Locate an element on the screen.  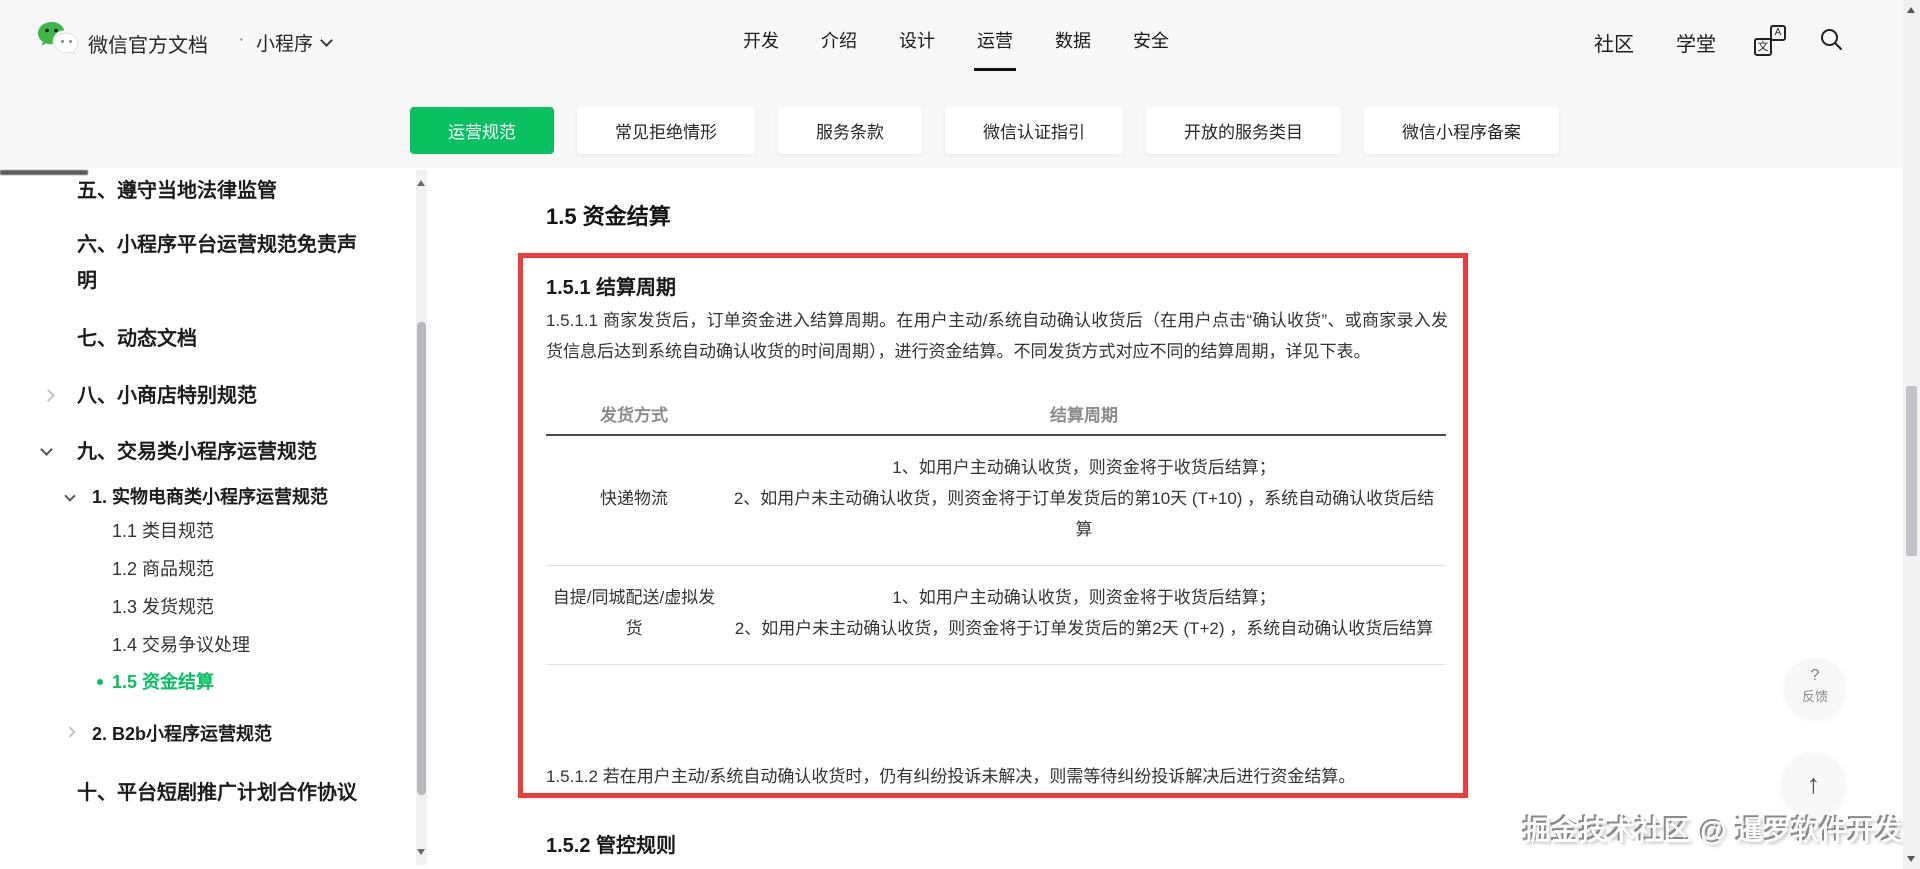
table-header-row: 发货方式 结算周期 is located at coordinates (996, 414).